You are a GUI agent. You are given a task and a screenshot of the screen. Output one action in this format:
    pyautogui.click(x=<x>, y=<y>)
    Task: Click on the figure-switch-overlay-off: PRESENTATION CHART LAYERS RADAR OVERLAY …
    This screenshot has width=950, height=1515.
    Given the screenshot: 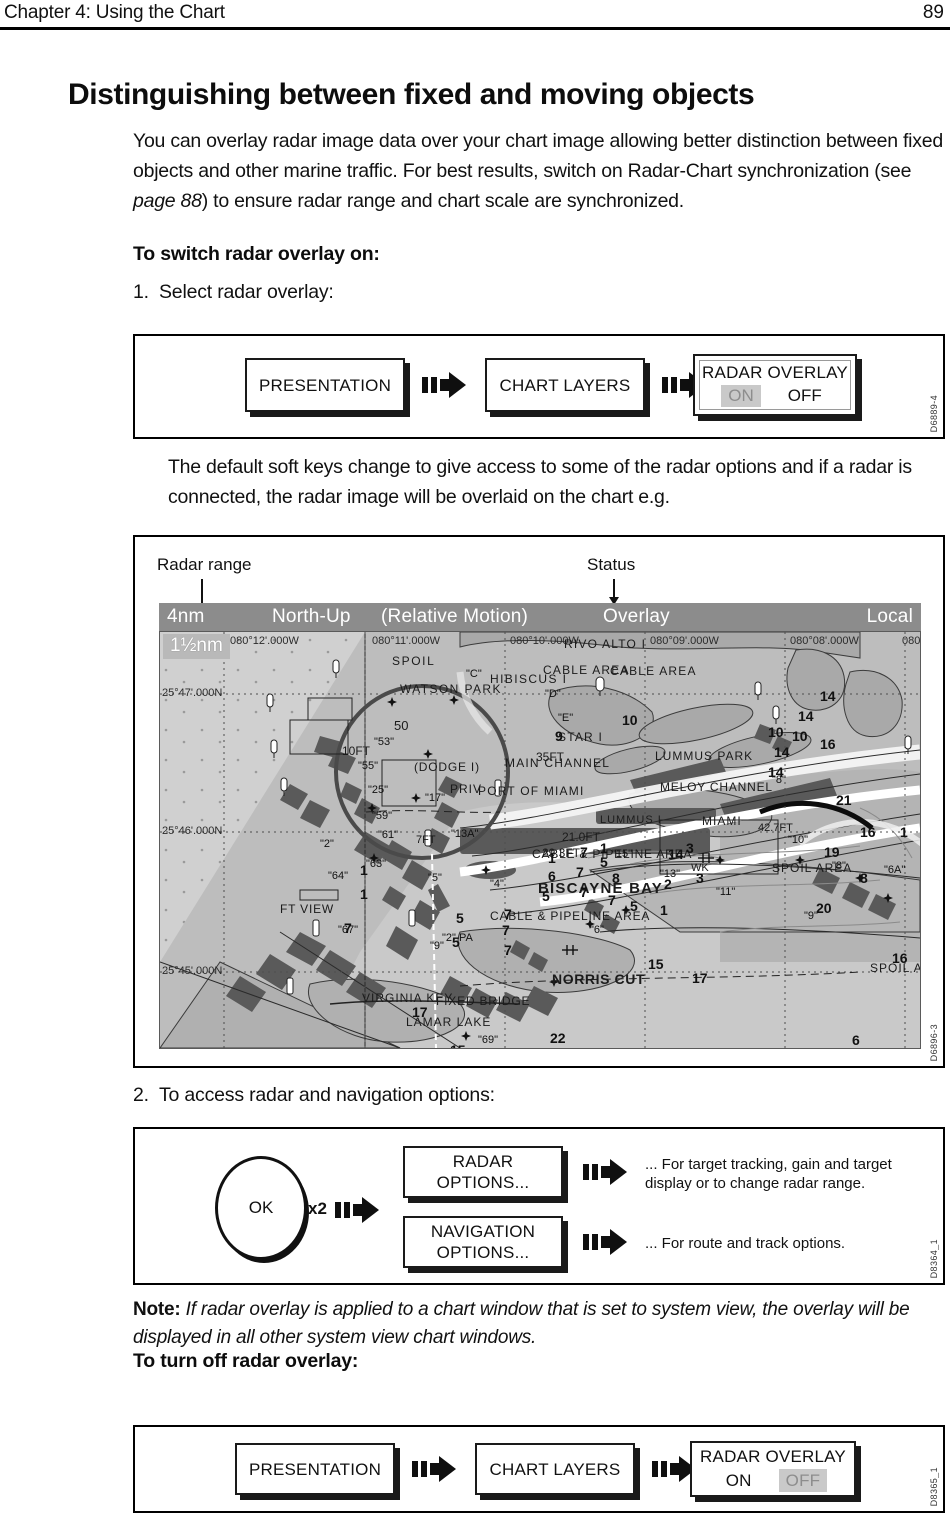 What is the action you would take?
    pyautogui.click(x=539, y=1469)
    